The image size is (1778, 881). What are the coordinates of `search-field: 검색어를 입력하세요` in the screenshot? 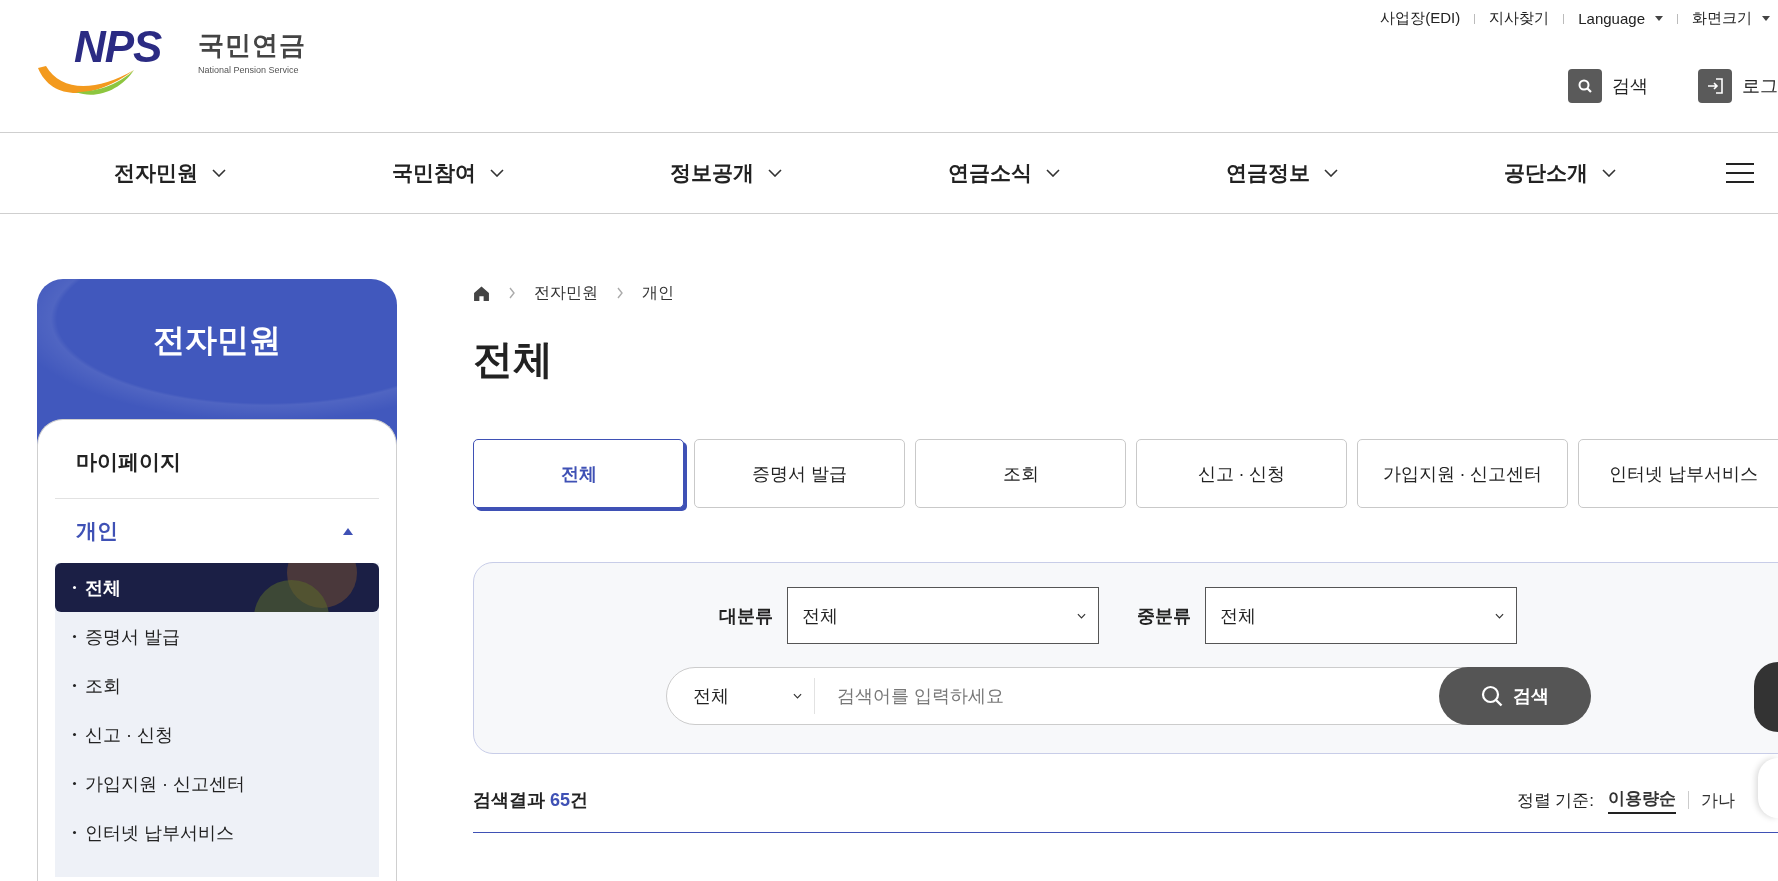 It's located at (1126, 696).